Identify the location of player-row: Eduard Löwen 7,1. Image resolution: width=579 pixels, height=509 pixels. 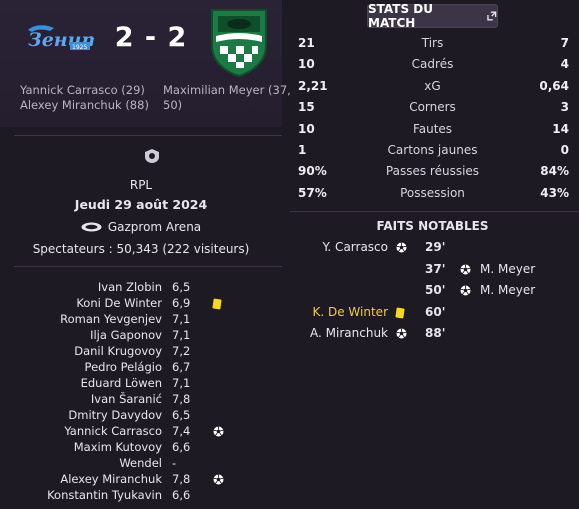
(141, 384).